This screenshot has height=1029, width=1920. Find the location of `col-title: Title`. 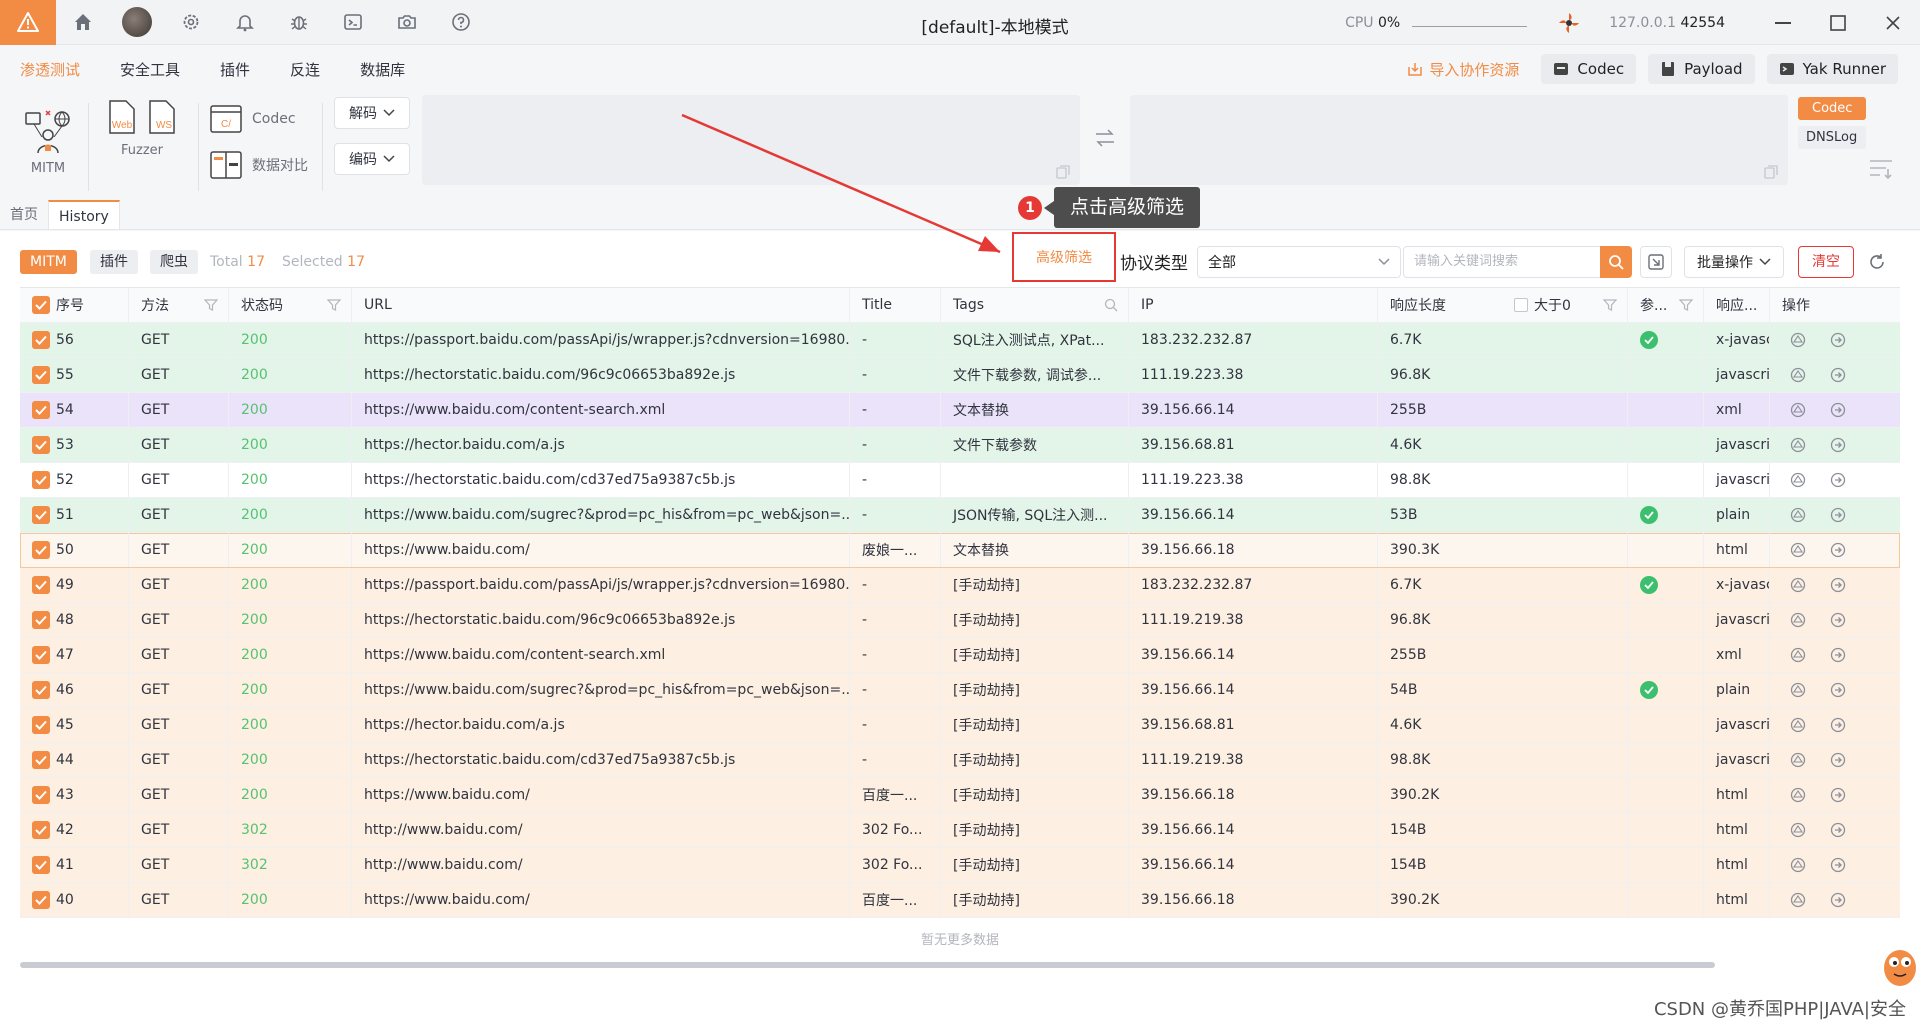

col-title: Title is located at coordinates (895, 305).